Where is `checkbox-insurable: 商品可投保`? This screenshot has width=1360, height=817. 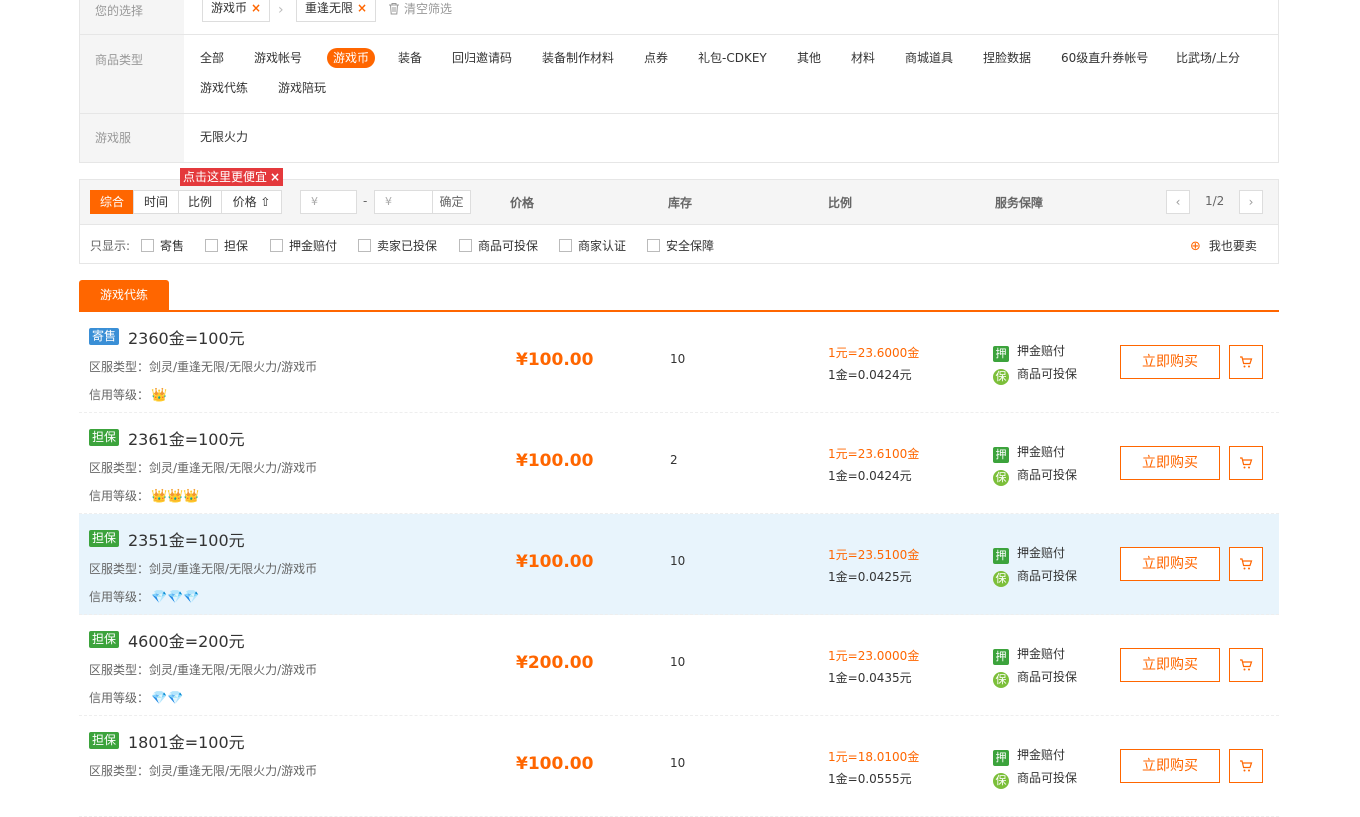 checkbox-insurable: 商品可投保 is located at coordinates (498, 245).